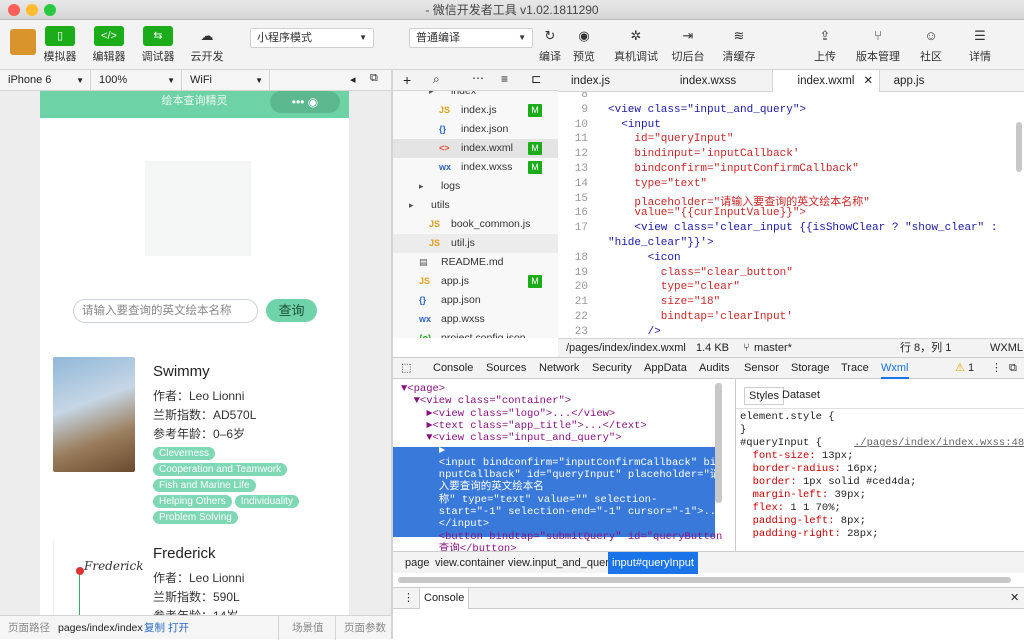  What do you see at coordinates (826, 81) in the screenshot?
I see `tab-index-wxml: index.wxml ✕` at bounding box center [826, 81].